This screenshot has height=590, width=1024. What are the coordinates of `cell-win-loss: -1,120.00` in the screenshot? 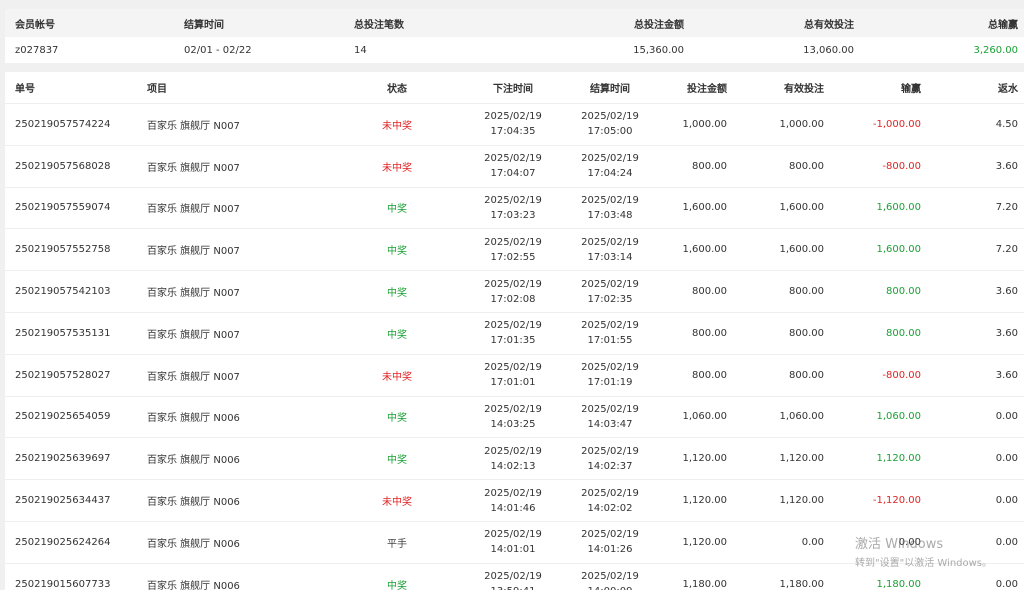 It's located at (896, 501).